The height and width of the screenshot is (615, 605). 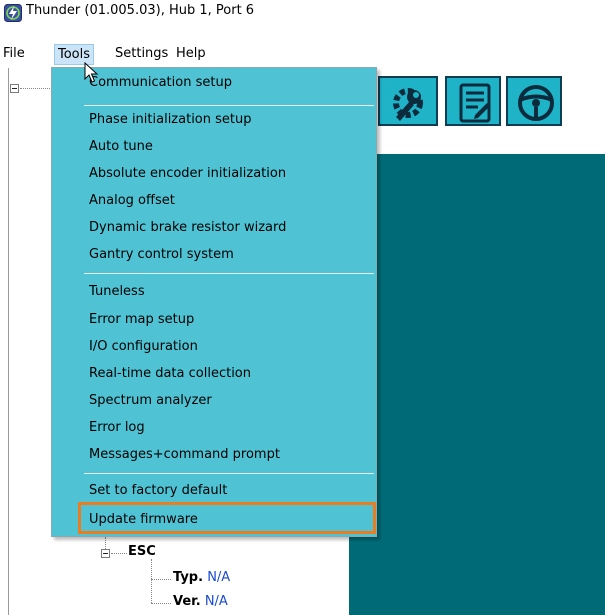 I want to click on menu-file: File, so click(x=14, y=54).